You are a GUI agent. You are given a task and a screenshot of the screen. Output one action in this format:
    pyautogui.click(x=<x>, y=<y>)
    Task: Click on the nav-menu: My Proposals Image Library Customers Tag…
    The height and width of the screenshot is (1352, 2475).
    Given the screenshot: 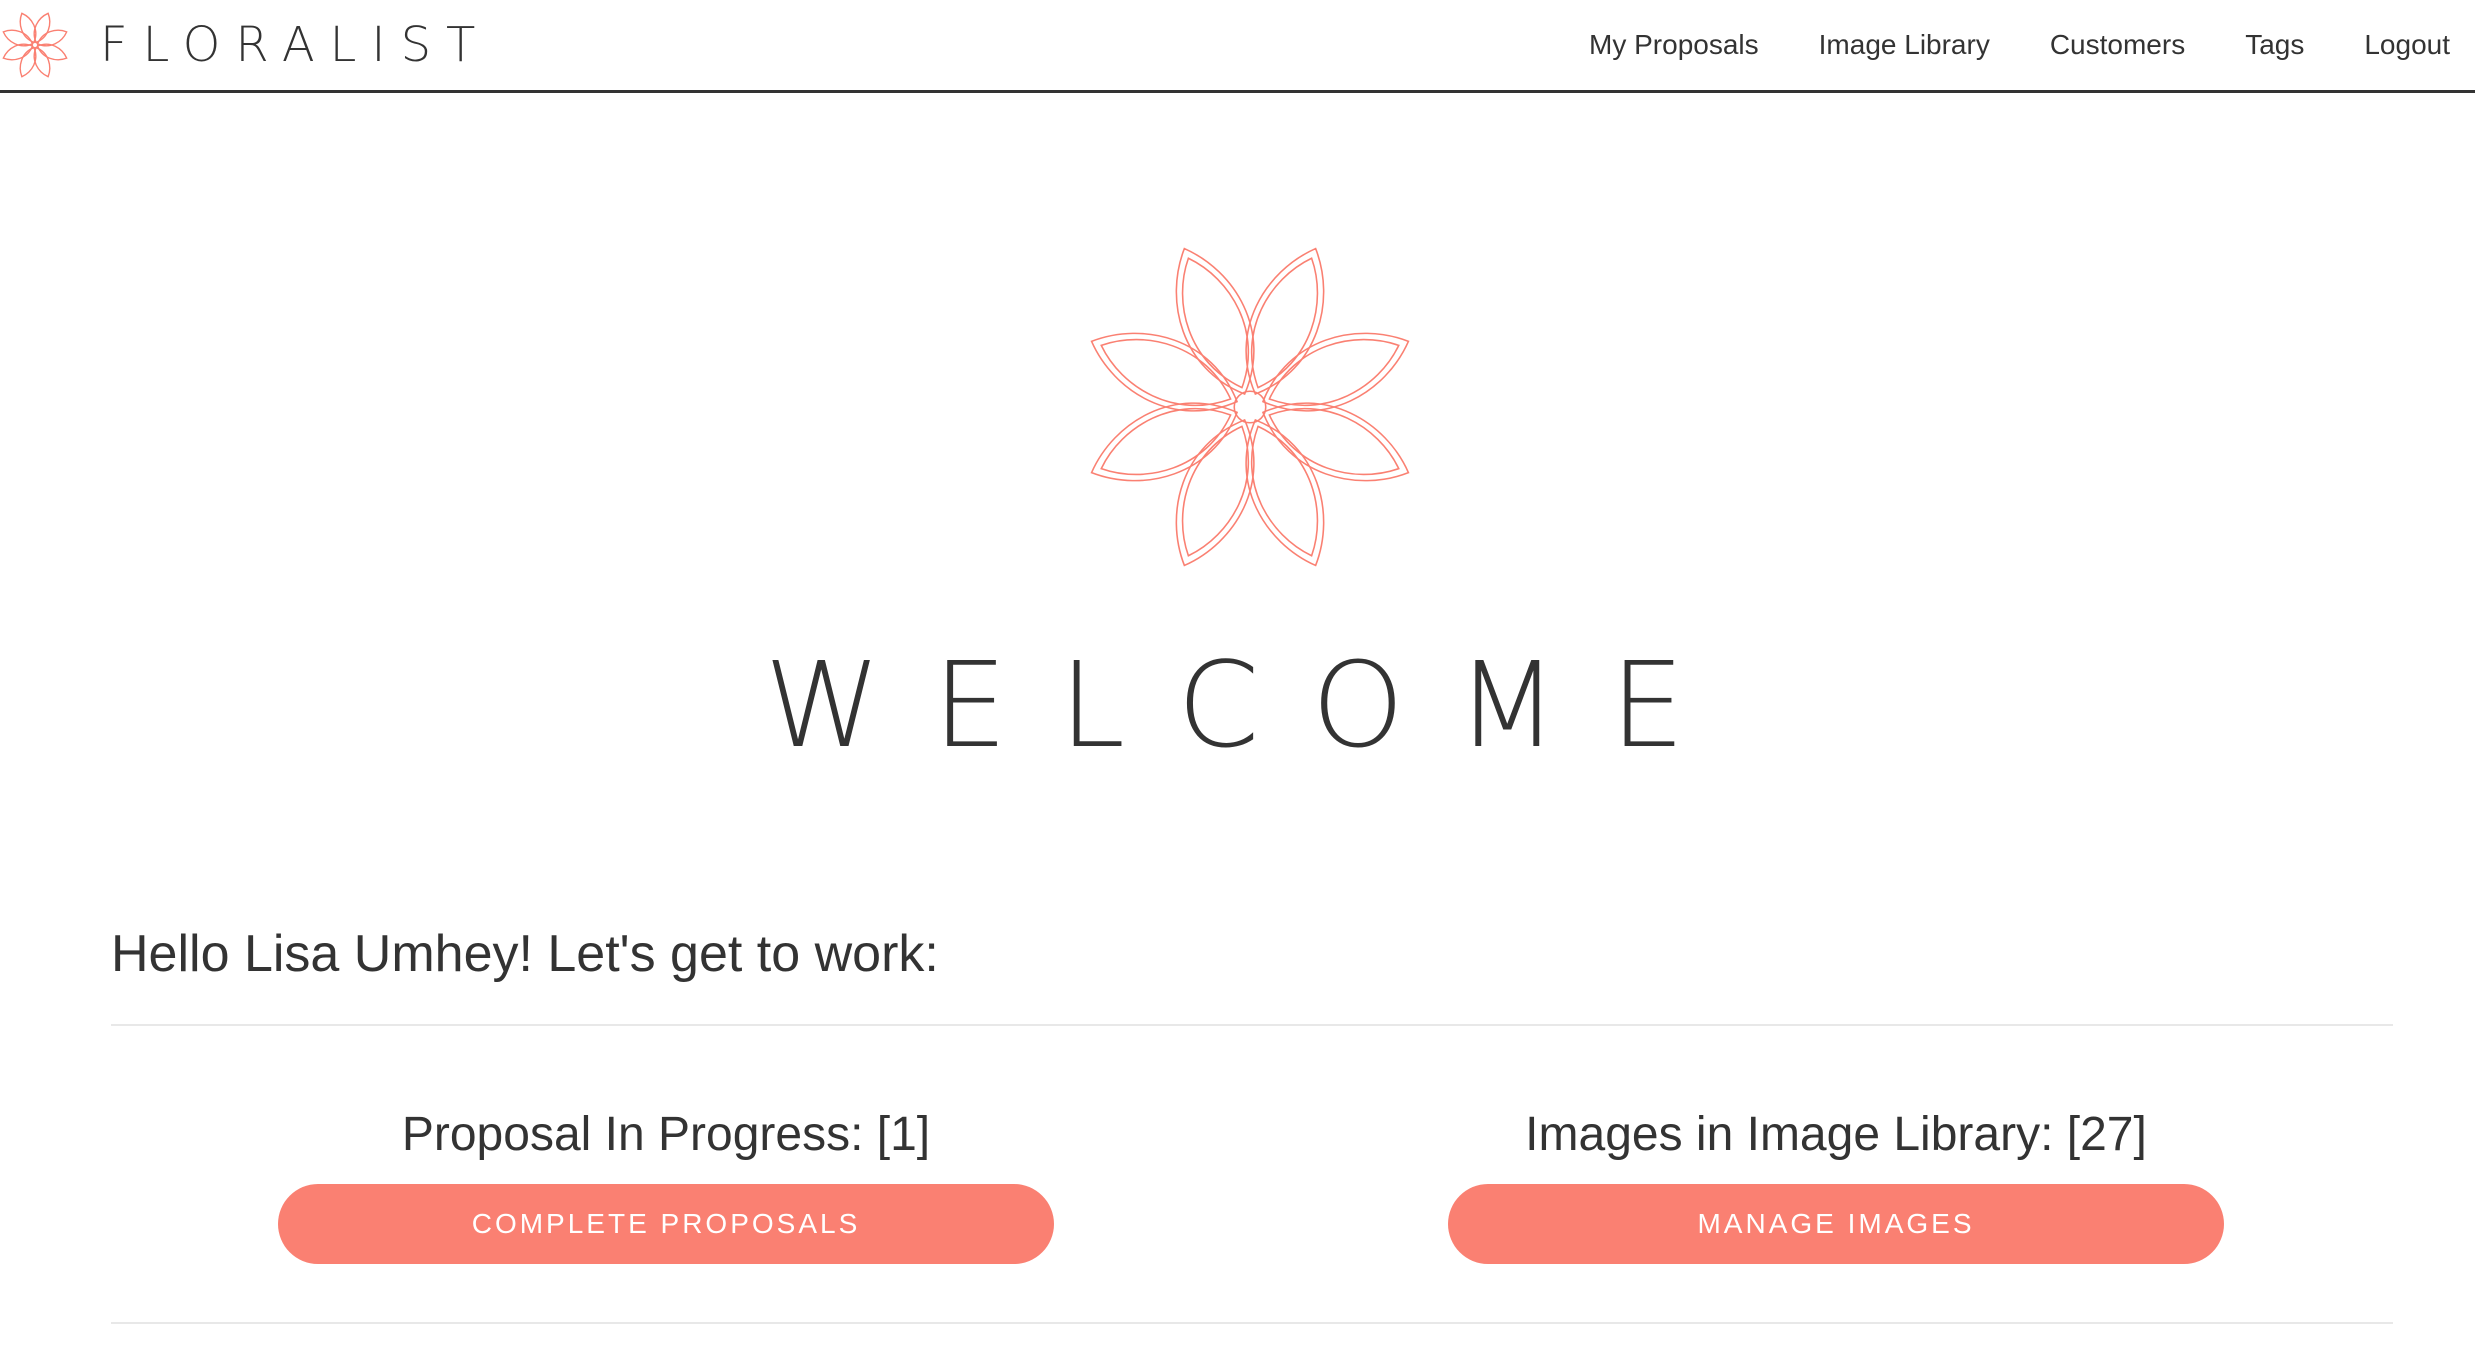 What is the action you would take?
    pyautogui.click(x=1989, y=45)
    